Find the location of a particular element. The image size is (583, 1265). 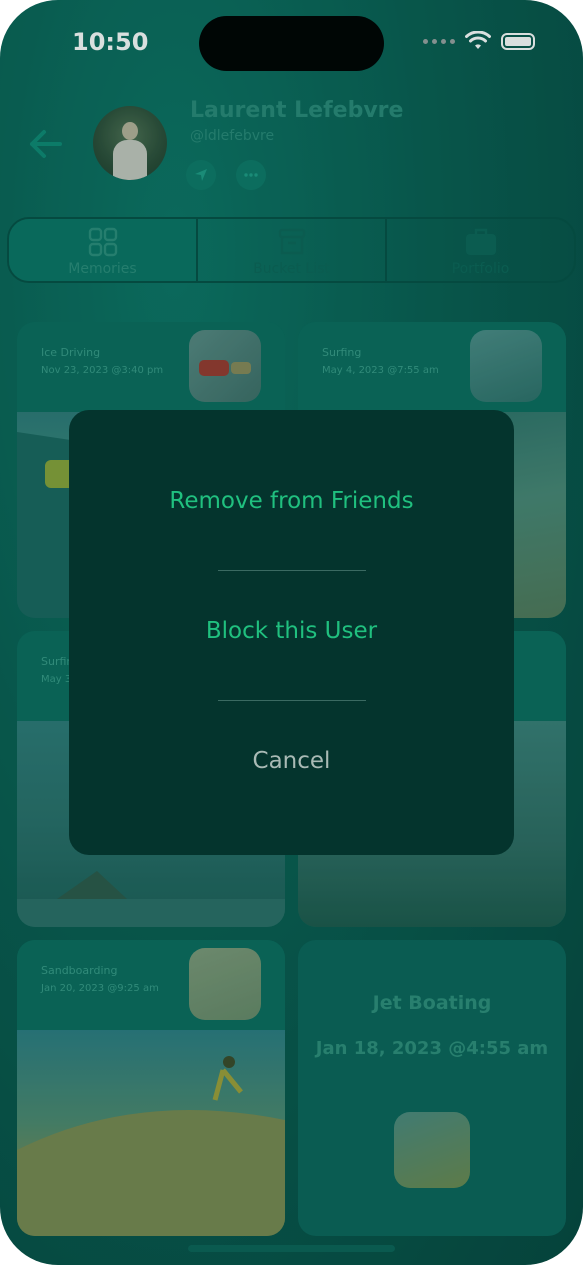

cancel-button: Cancel is located at coordinates (291, 761).